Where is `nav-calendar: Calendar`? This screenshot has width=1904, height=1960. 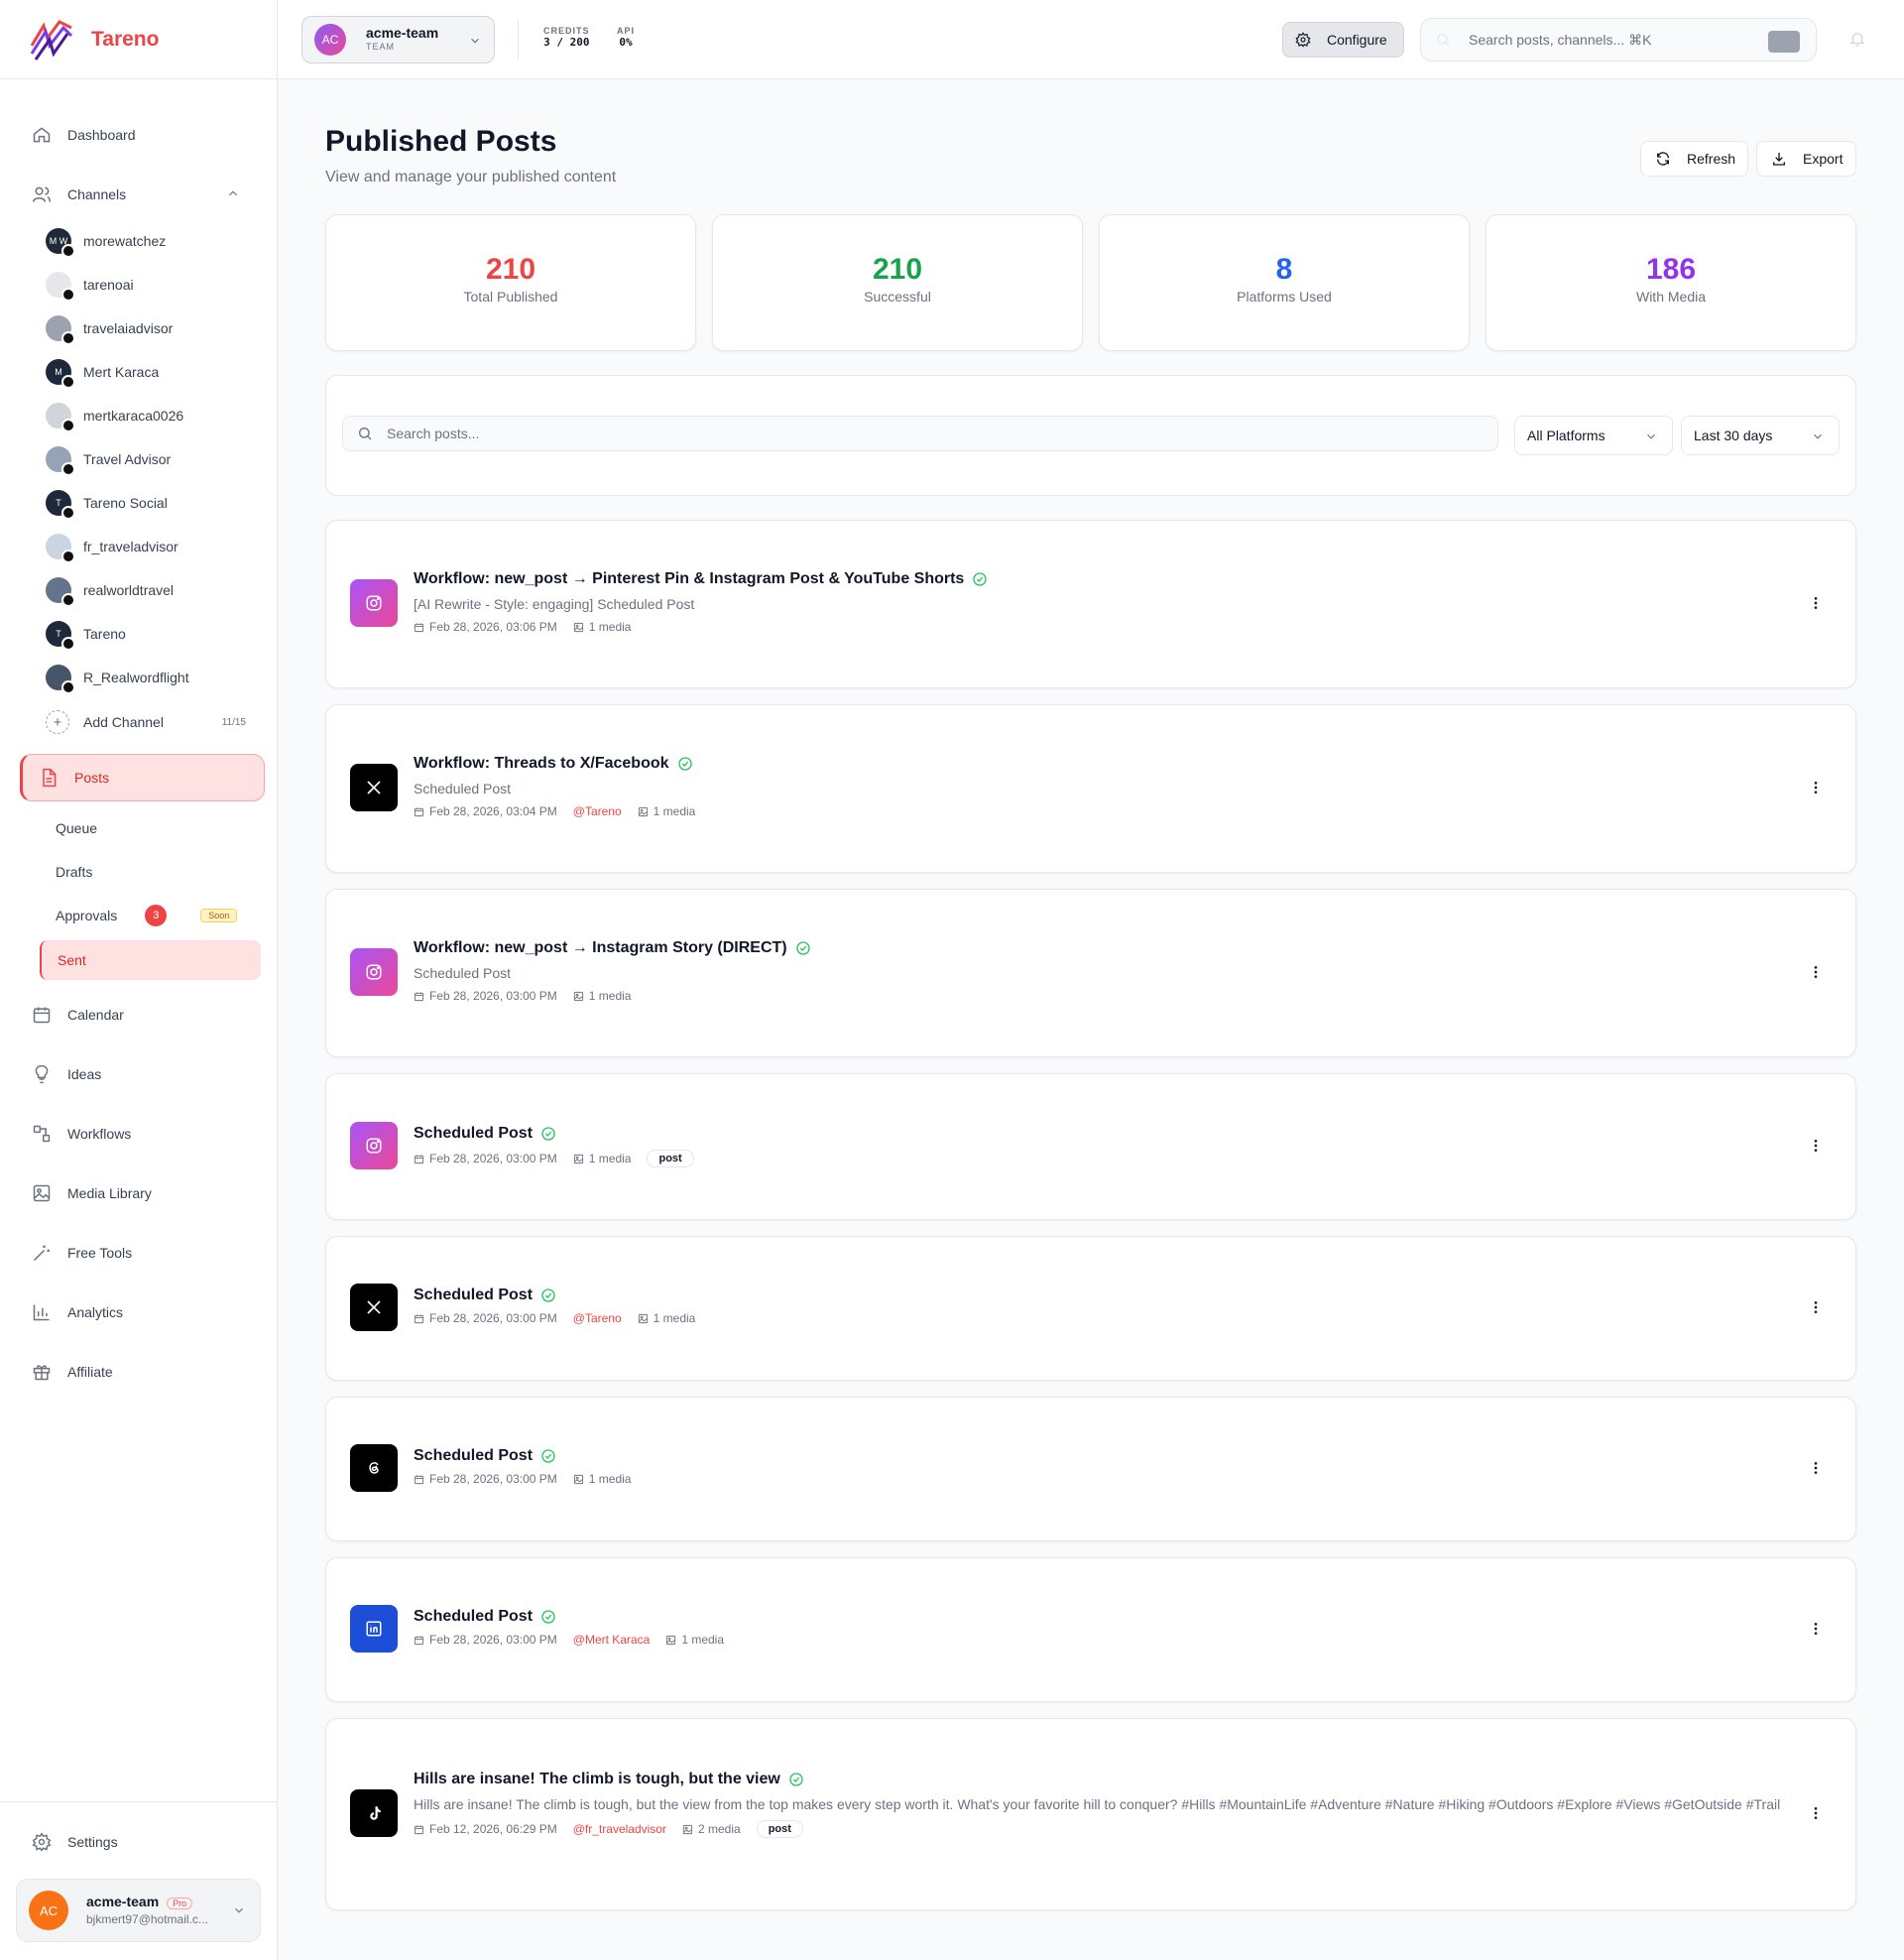 nav-calendar: Calendar is located at coordinates (142, 1015).